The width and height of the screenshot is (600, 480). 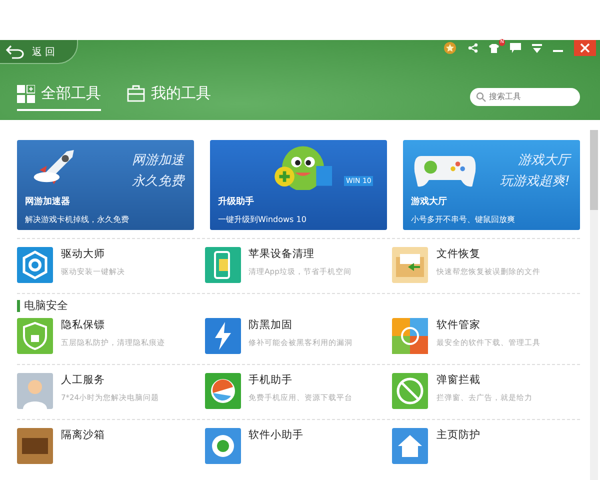 I want to click on back-button: 返 回, so click(x=39, y=52).